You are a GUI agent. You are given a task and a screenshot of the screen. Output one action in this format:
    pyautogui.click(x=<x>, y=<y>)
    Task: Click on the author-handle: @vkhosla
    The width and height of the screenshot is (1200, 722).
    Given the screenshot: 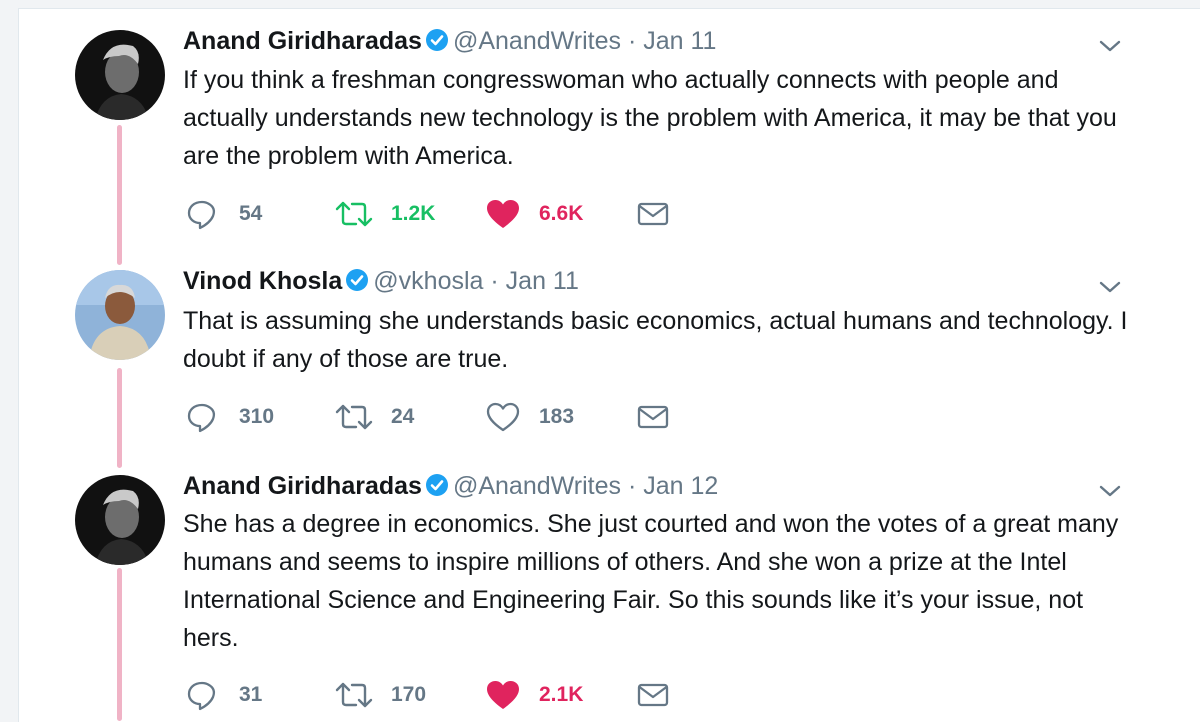 What is the action you would take?
    pyautogui.click(x=428, y=281)
    